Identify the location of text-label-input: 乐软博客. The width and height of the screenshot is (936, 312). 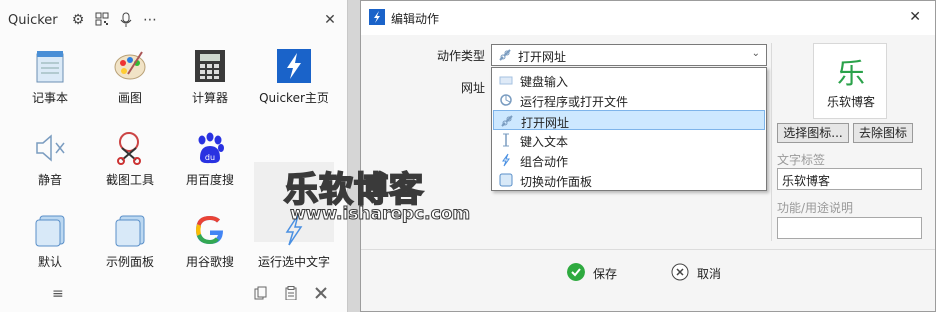
(849, 179).